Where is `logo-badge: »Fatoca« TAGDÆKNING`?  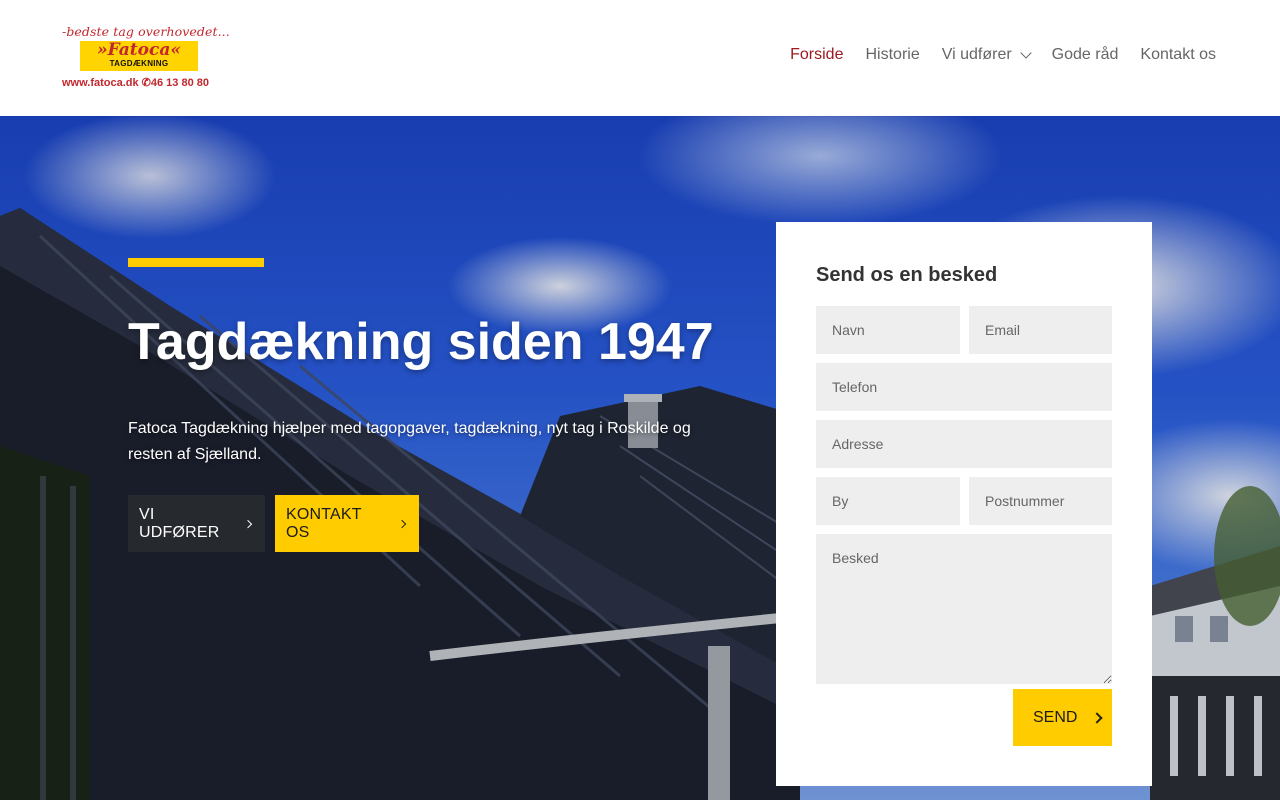 logo-badge: »Fatoca« TAGDÆKNING is located at coordinates (139, 55).